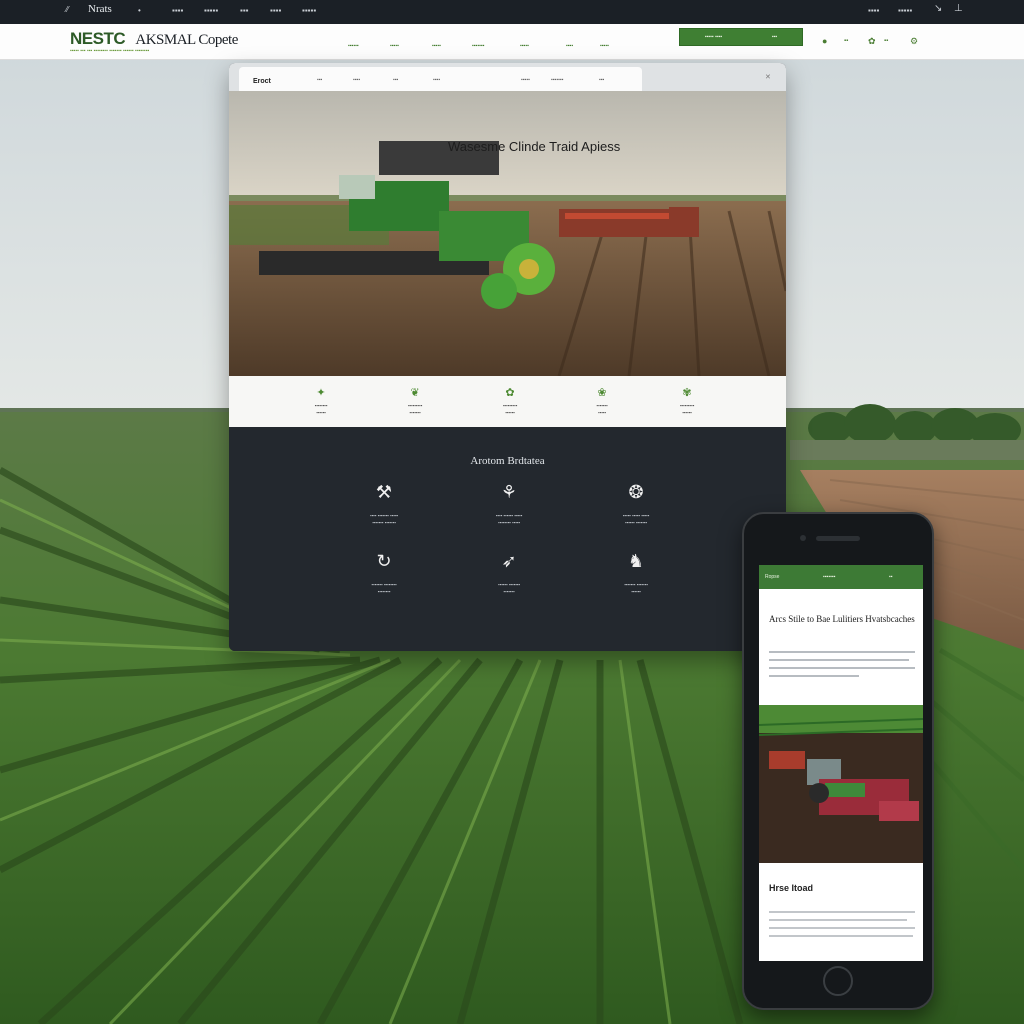 This screenshot has height=1024, width=1024. What do you see at coordinates (938, 8) in the screenshot?
I see `arrow-icon: ↘` at bounding box center [938, 8].